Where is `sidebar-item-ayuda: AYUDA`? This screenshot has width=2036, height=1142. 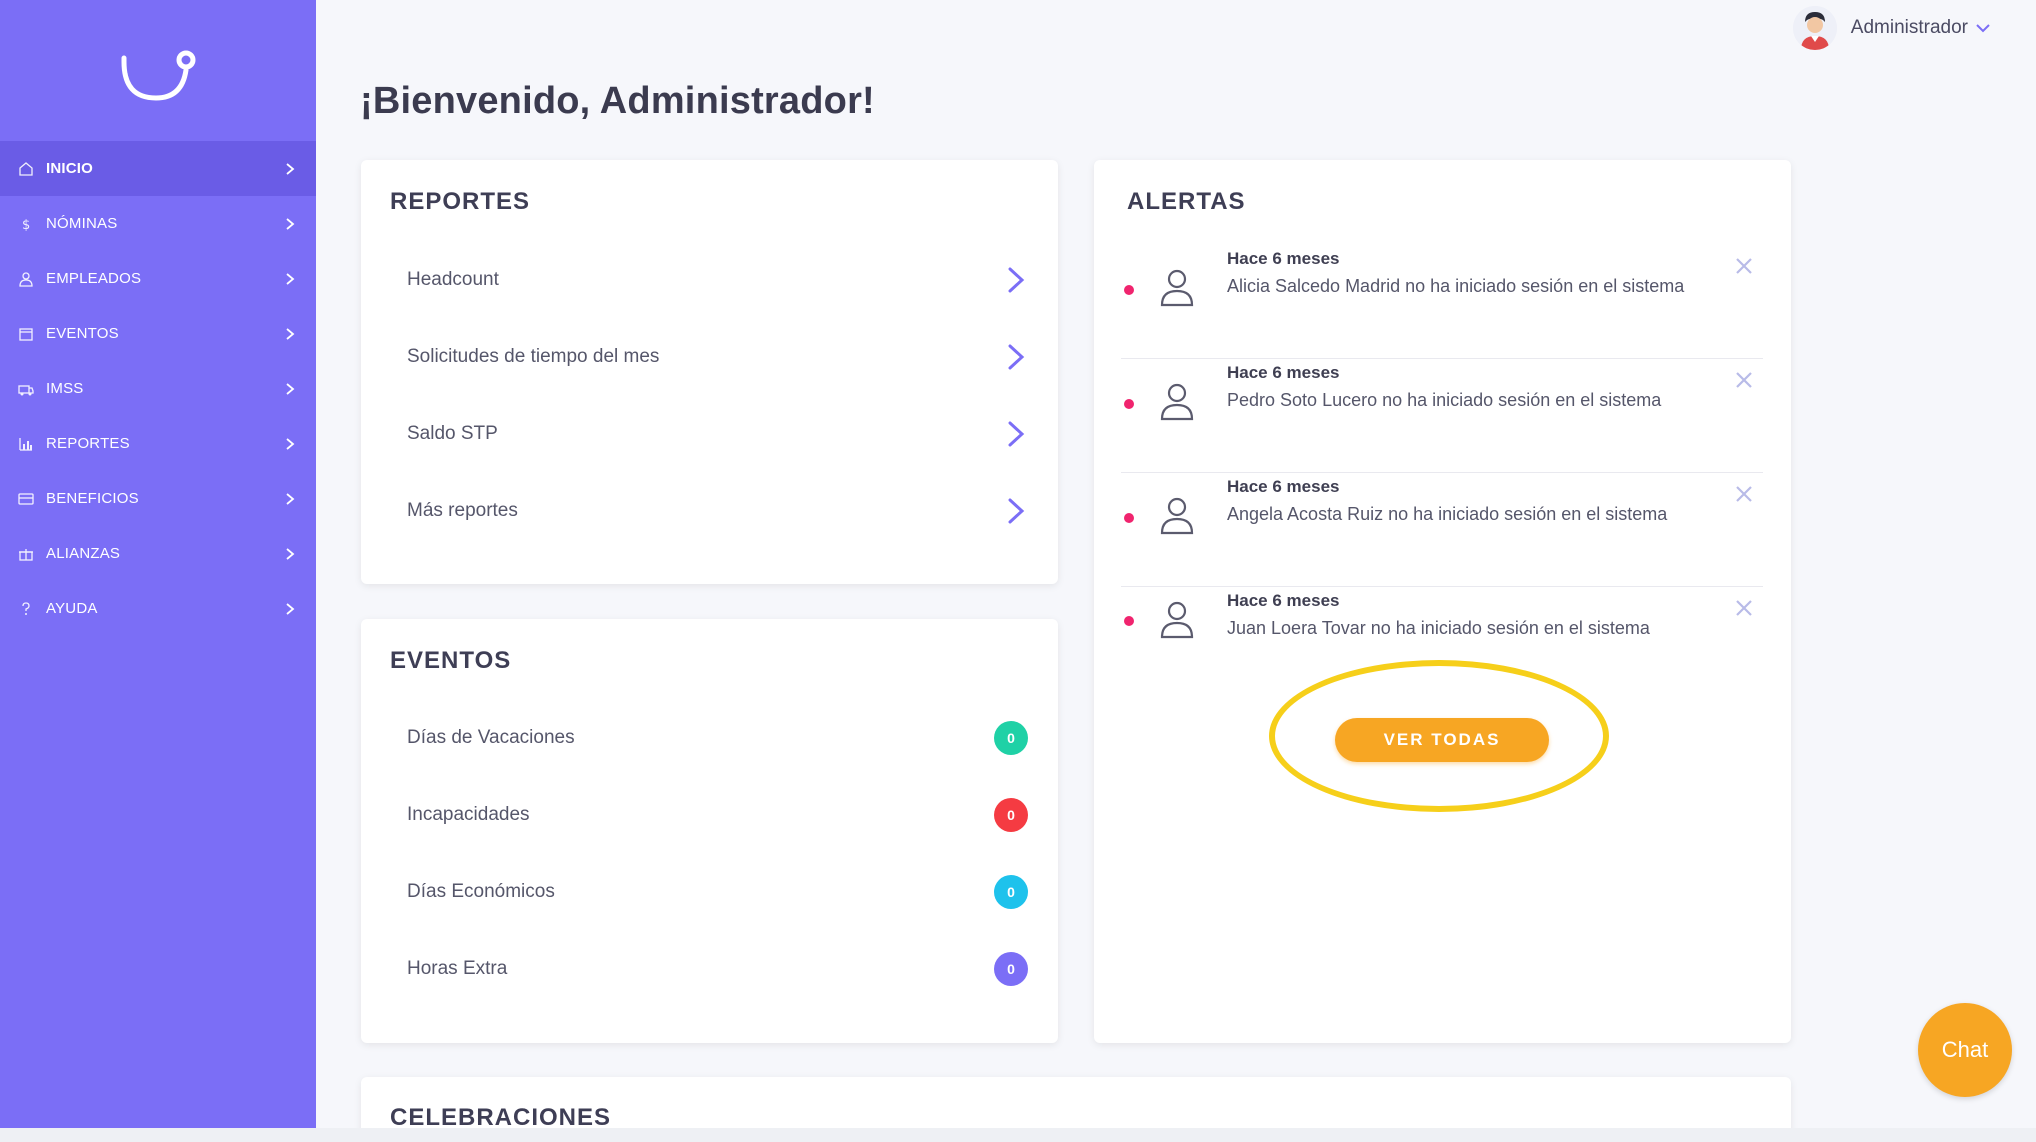
sidebar-item-ayuda: AYUDA is located at coordinates (158, 608).